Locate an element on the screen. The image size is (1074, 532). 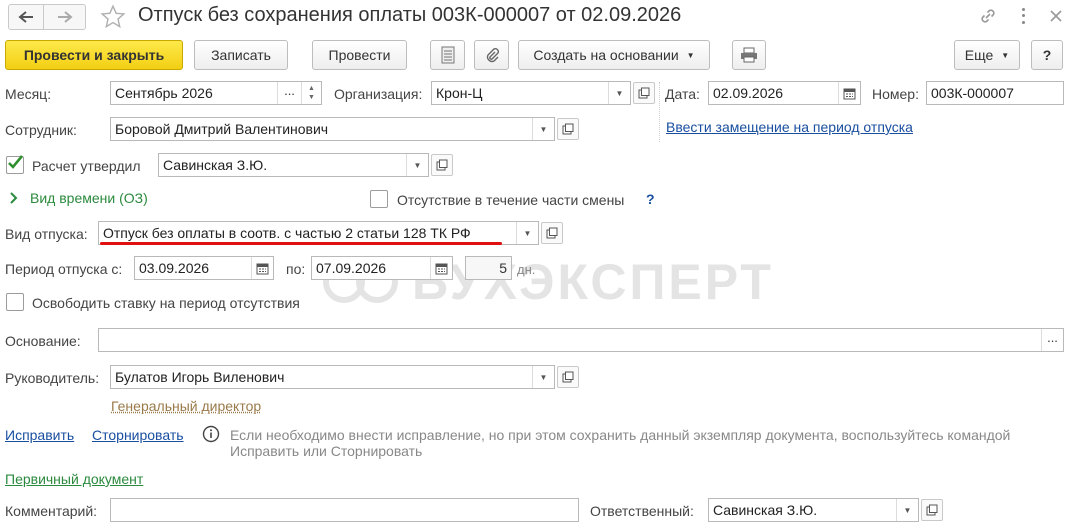
approved-checkbox is located at coordinates (15, 164).